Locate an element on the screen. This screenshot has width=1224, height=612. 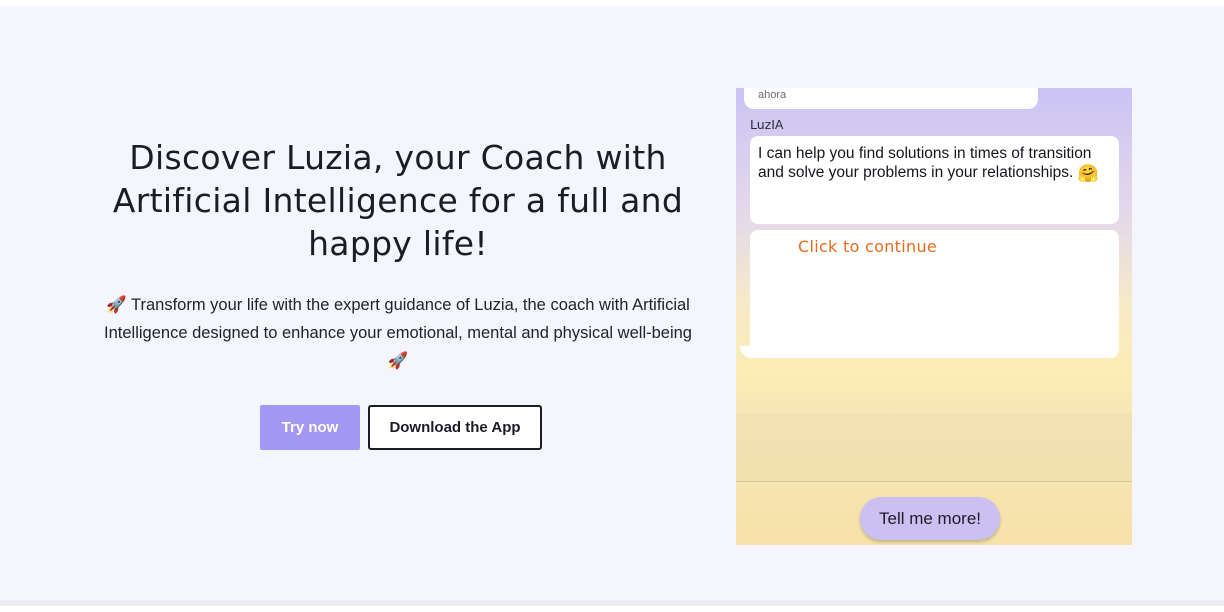
try-now-button: Try now is located at coordinates (310, 427).